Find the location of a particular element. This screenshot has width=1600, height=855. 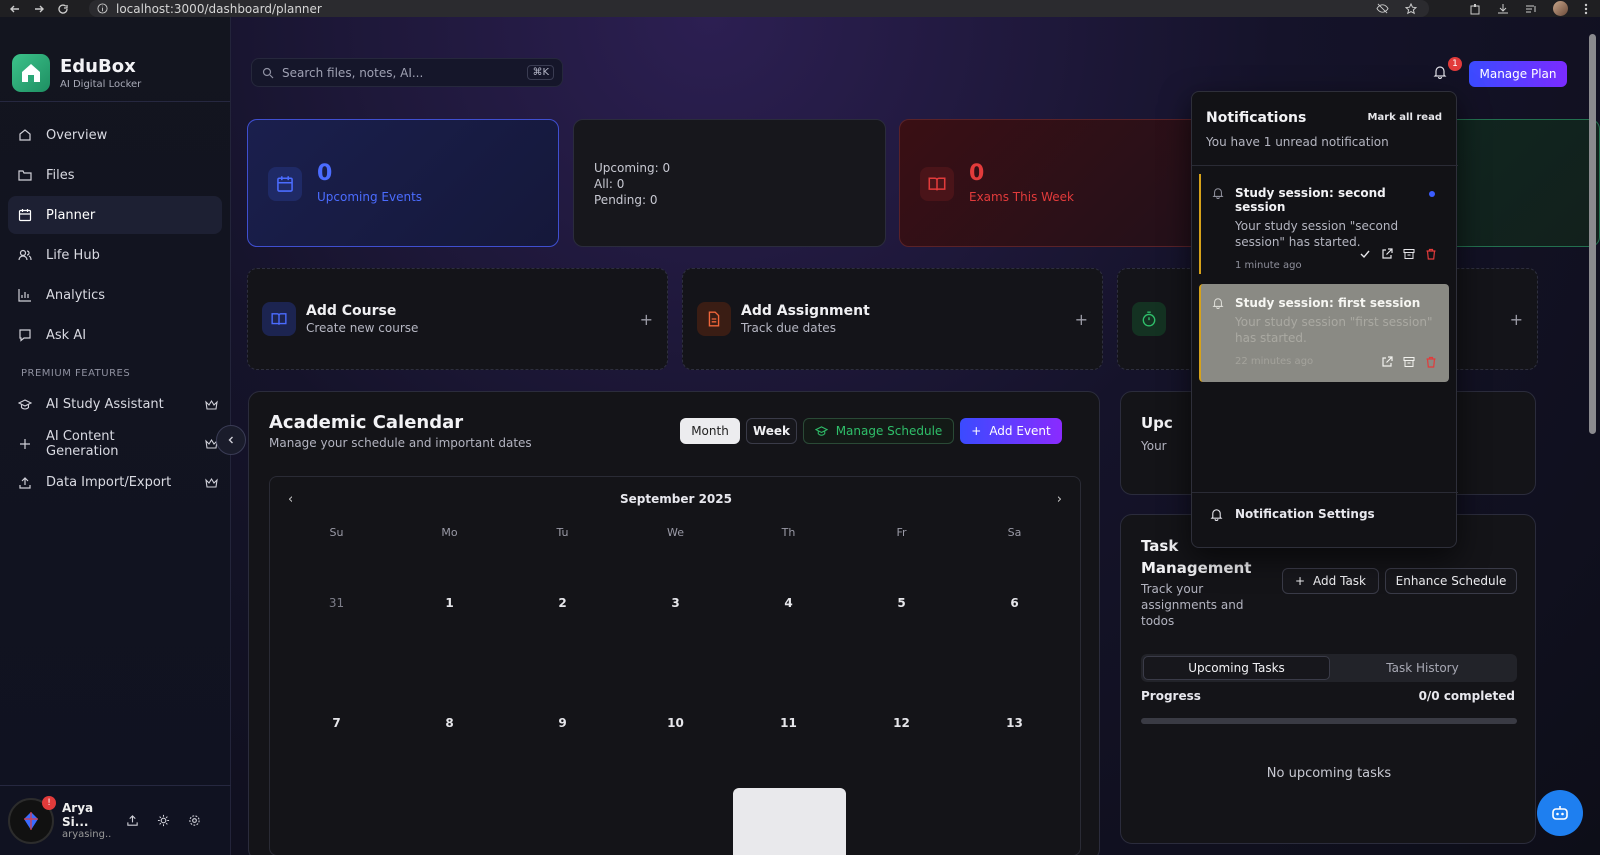

manage-plan-button: Manage Plan is located at coordinates (1518, 74).